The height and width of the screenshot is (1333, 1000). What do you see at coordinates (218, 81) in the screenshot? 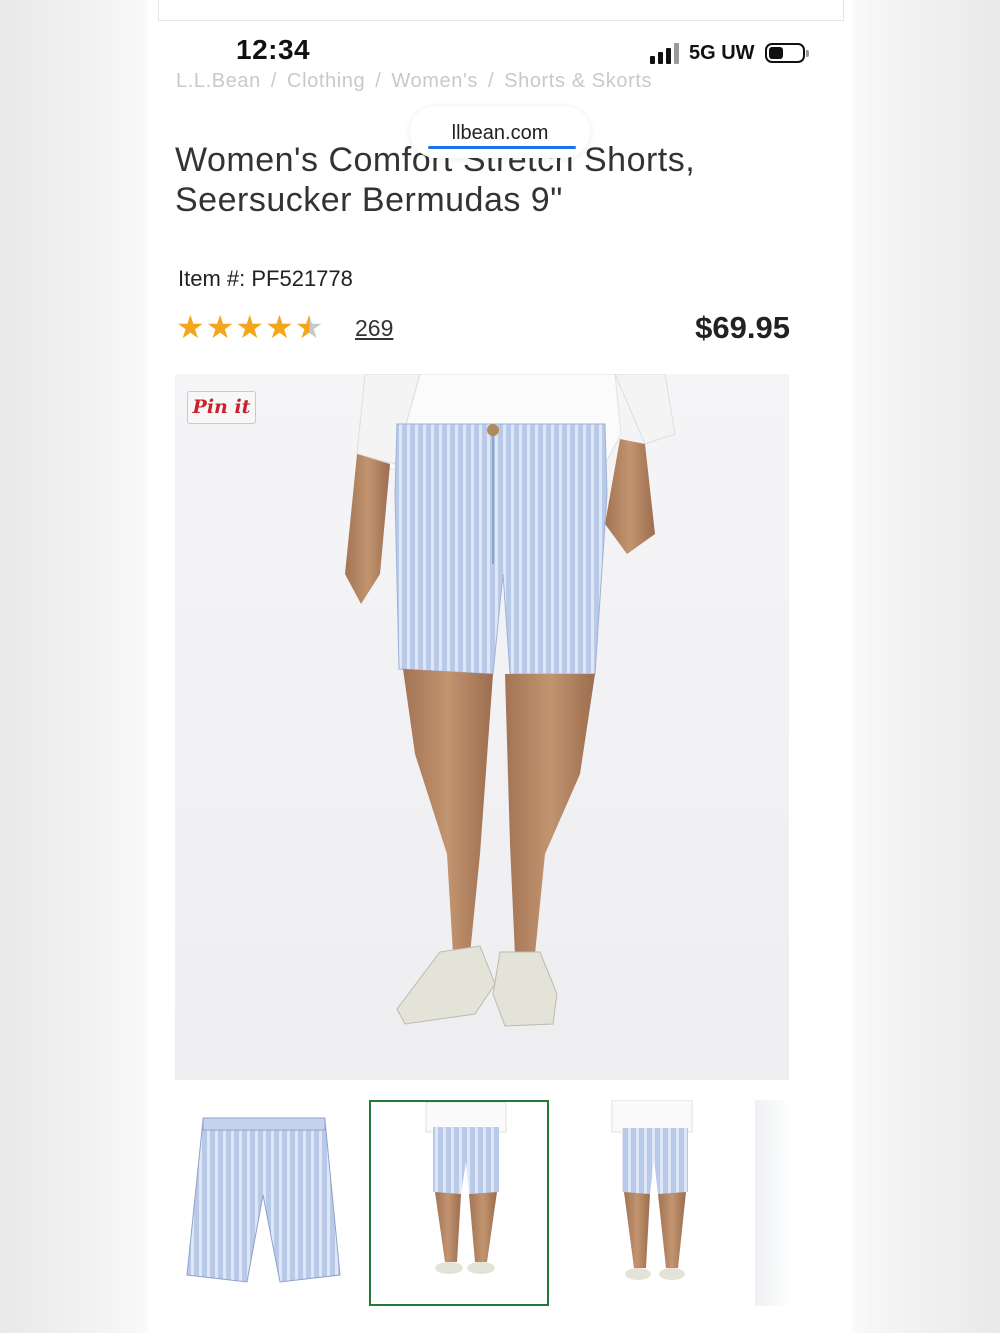
I see `breadcrumb-item-home: L.L.Bean` at bounding box center [218, 81].